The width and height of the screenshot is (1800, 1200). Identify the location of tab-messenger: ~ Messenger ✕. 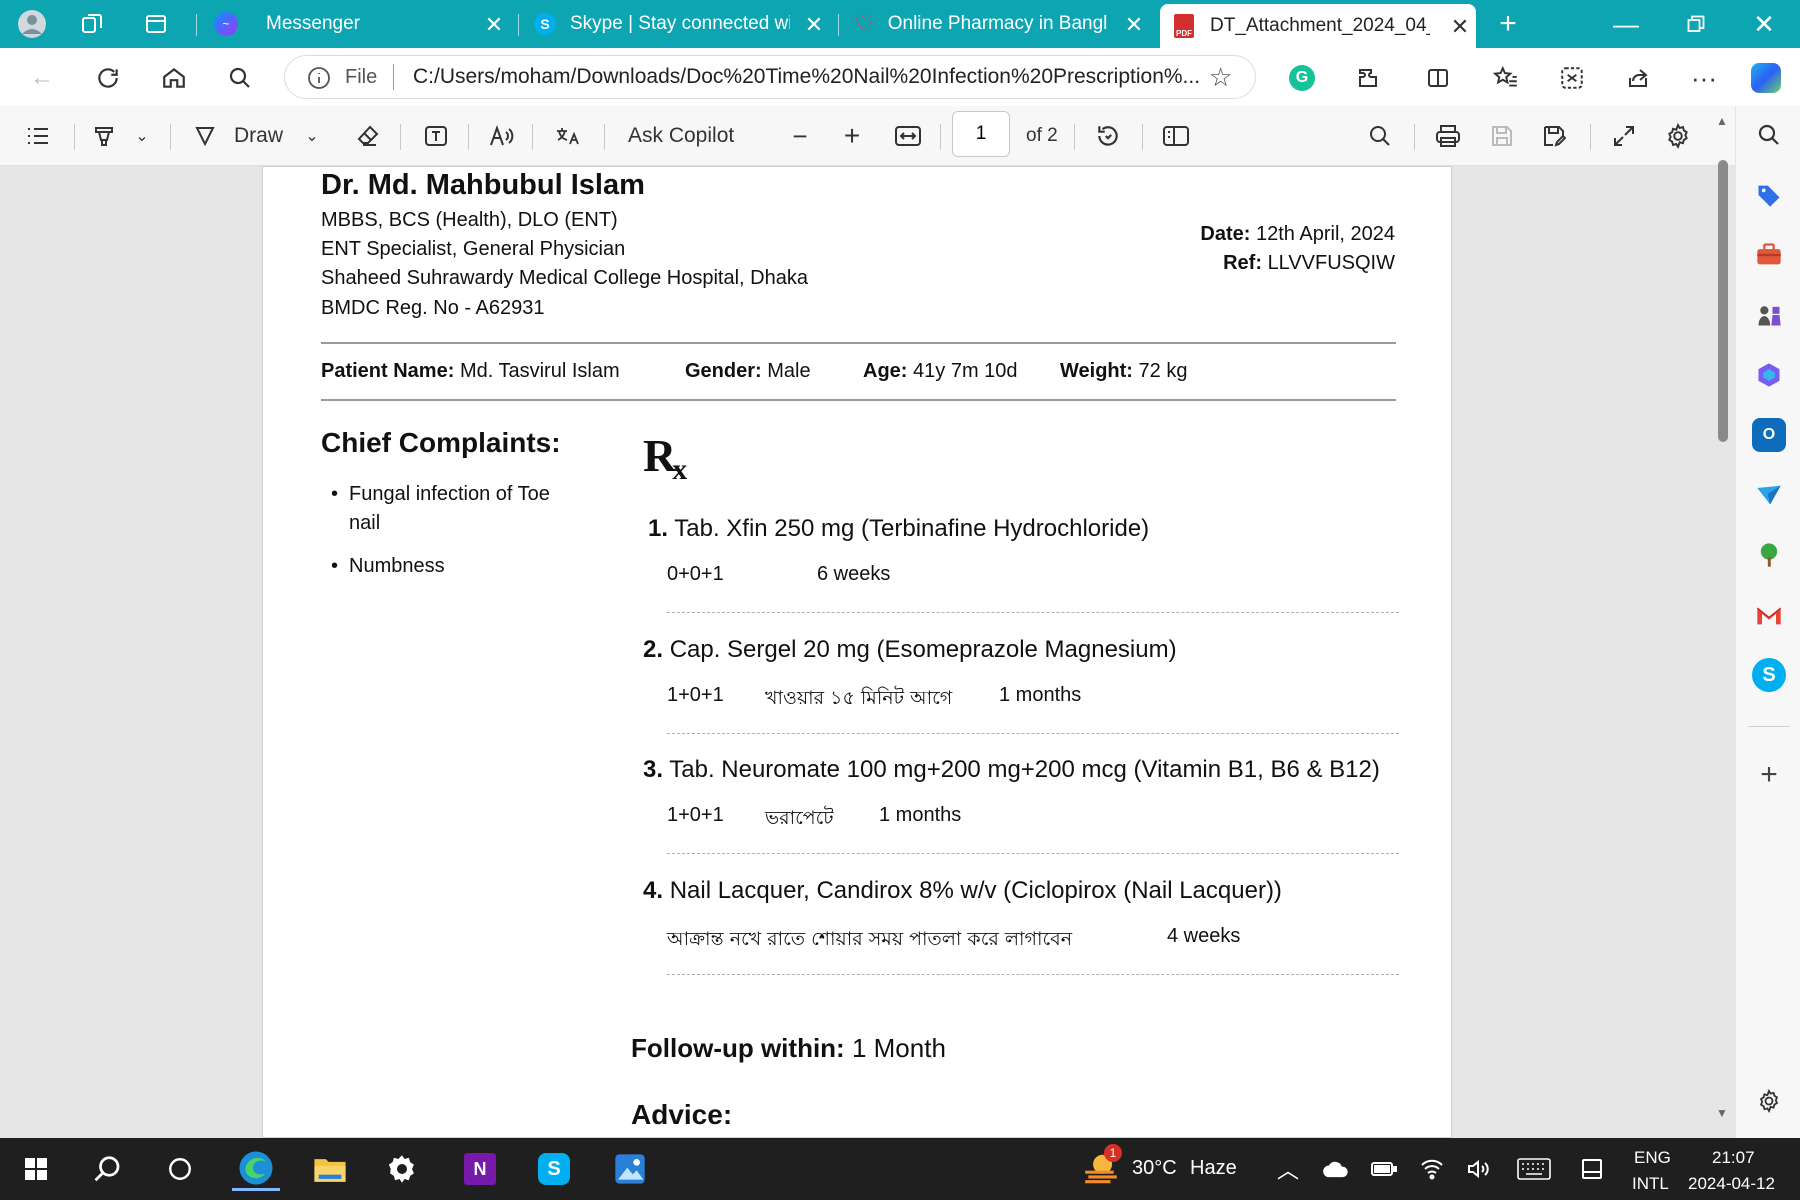
(360, 24).